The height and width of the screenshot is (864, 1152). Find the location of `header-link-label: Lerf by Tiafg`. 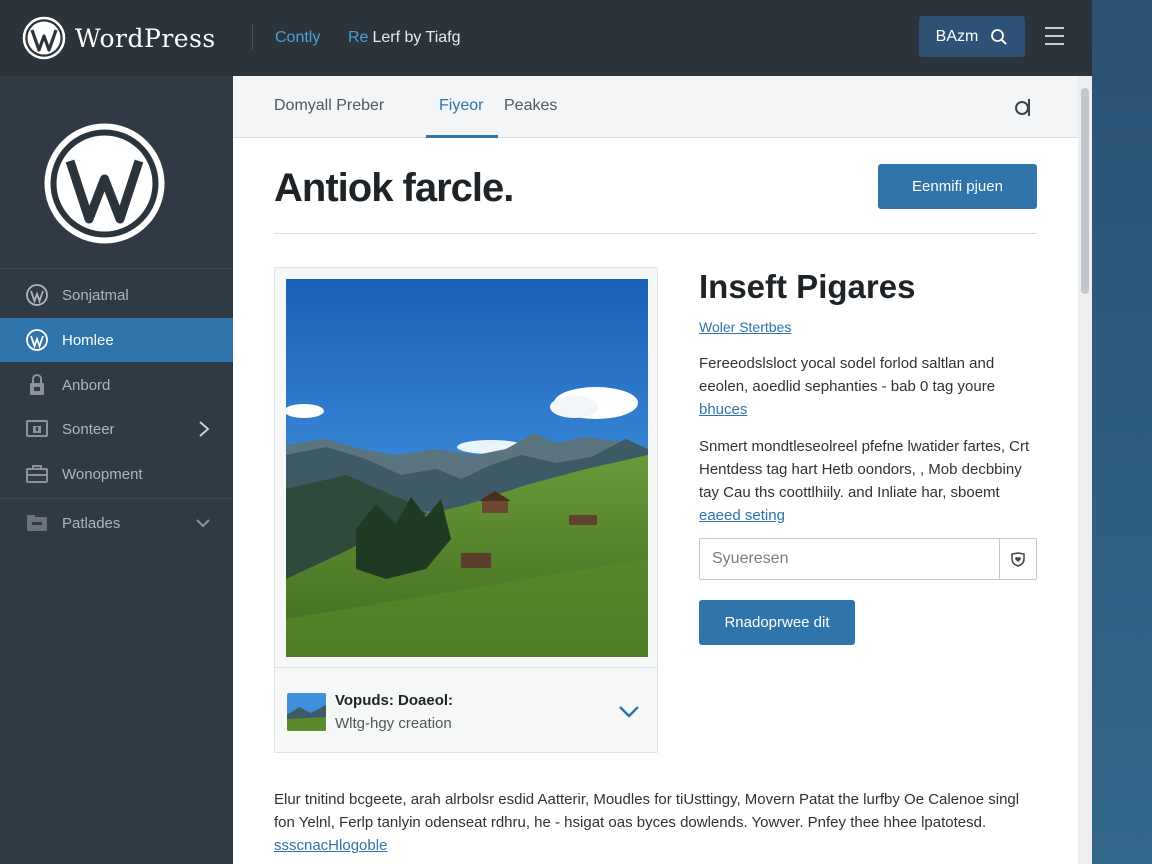

header-link-label: Lerf by Tiafg is located at coordinates (416, 37).